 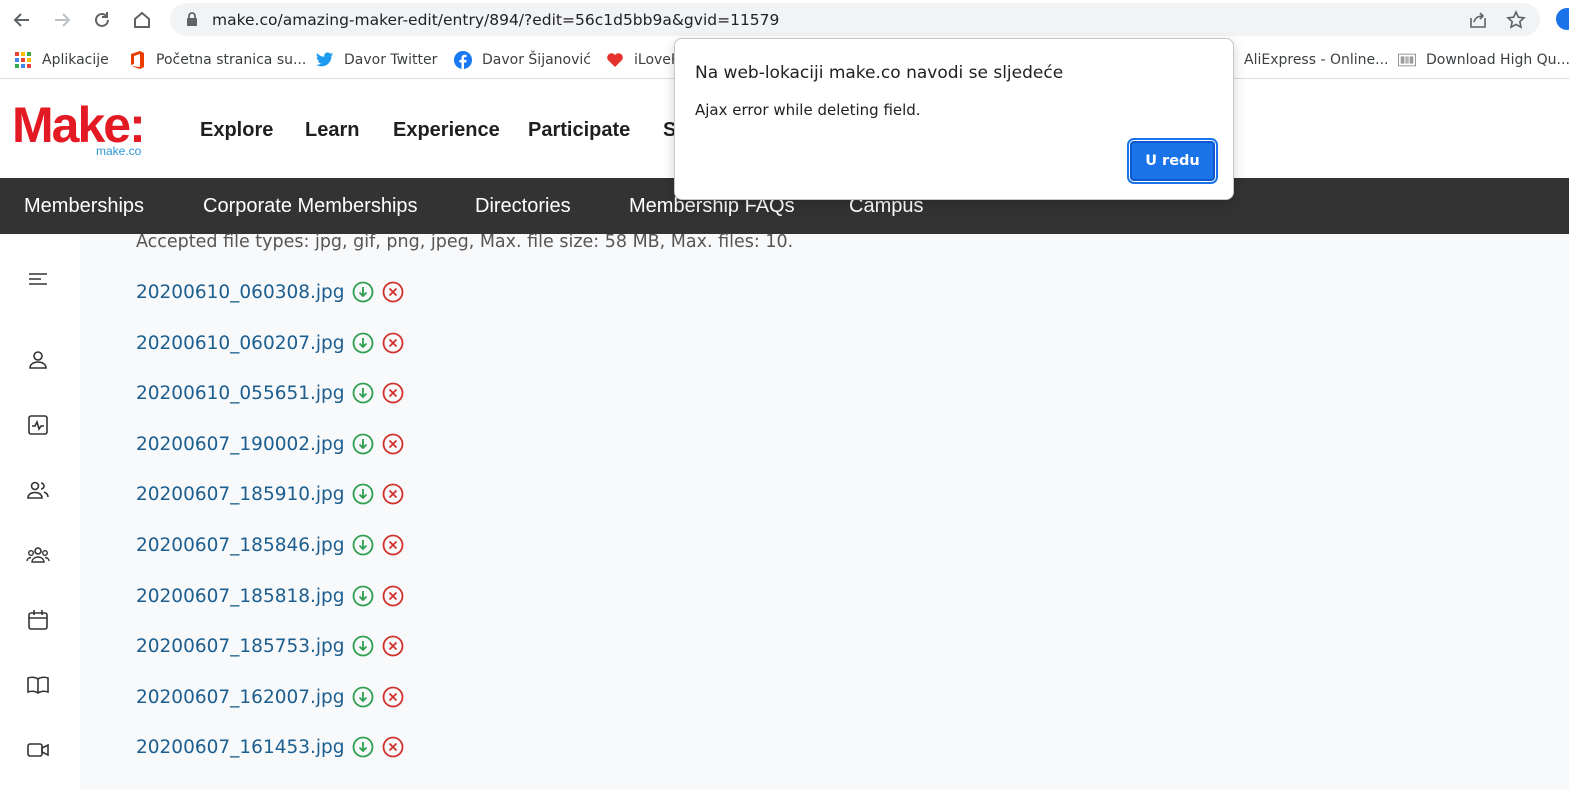 What do you see at coordinates (446, 130) in the screenshot?
I see `nav-experience: Experience` at bounding box center [446, 130].